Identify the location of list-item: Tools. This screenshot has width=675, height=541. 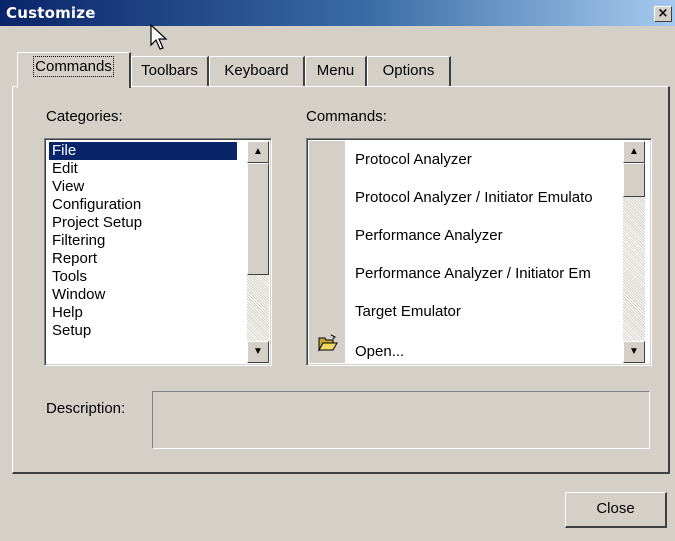
(69, 277).